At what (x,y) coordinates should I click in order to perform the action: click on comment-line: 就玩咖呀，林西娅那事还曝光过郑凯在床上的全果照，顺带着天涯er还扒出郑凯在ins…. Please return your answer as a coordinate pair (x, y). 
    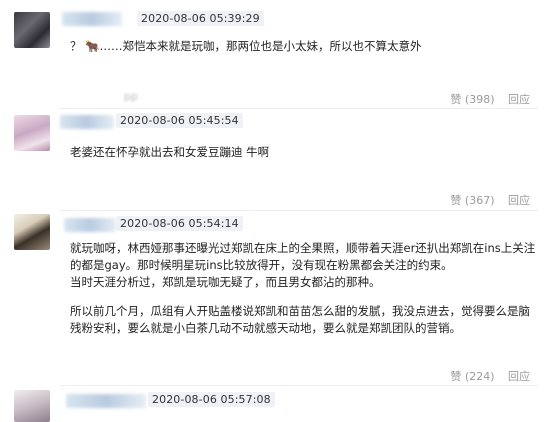
    Looking at the image, I should click on (303, 248).